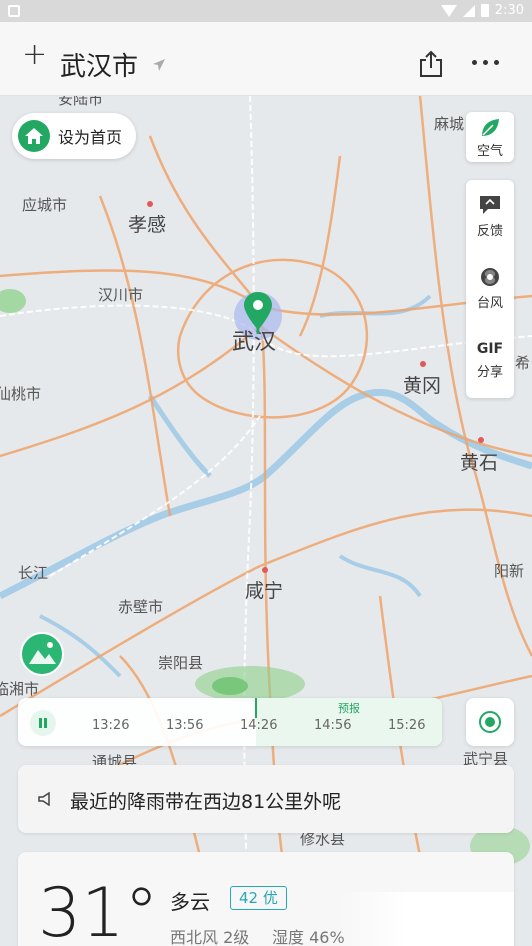 This screenshot has width=532, height=946. What do you see at coordinates (230, 722) in the screenshot?
I see `radar-timeline: 预报 13:26 13:56 14:26 14:56 15:26` at bounding box center [230, 722].